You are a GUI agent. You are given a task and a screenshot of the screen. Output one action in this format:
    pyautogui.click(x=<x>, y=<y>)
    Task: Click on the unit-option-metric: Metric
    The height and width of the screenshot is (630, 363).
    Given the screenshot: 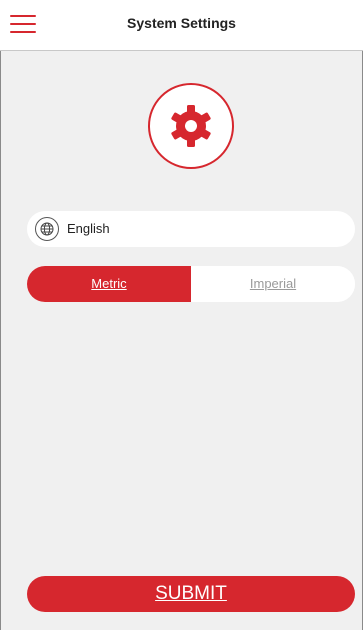 What is the action you would take?
    pyautogui.click(x=109, y=284)
    